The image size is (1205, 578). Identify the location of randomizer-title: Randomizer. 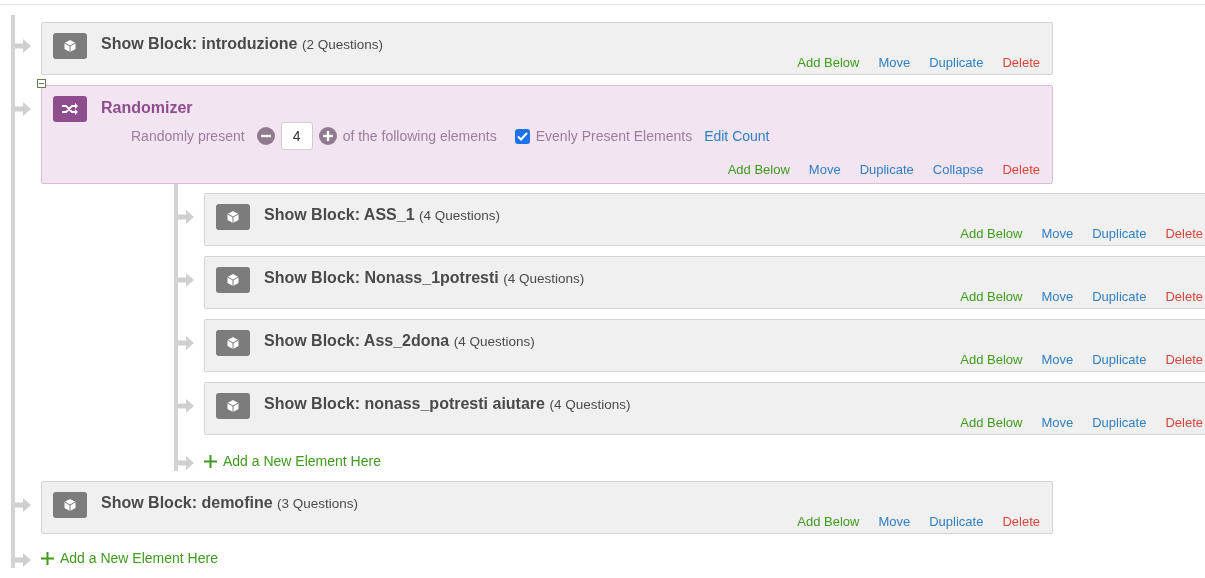
(147, 107).